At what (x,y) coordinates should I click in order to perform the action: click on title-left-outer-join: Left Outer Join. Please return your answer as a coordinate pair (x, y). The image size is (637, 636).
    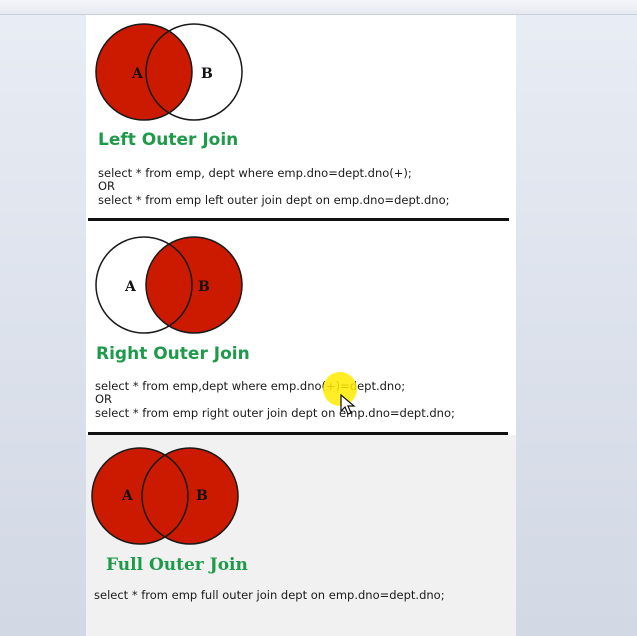
    Looking at the image, I should click on (168, 140).